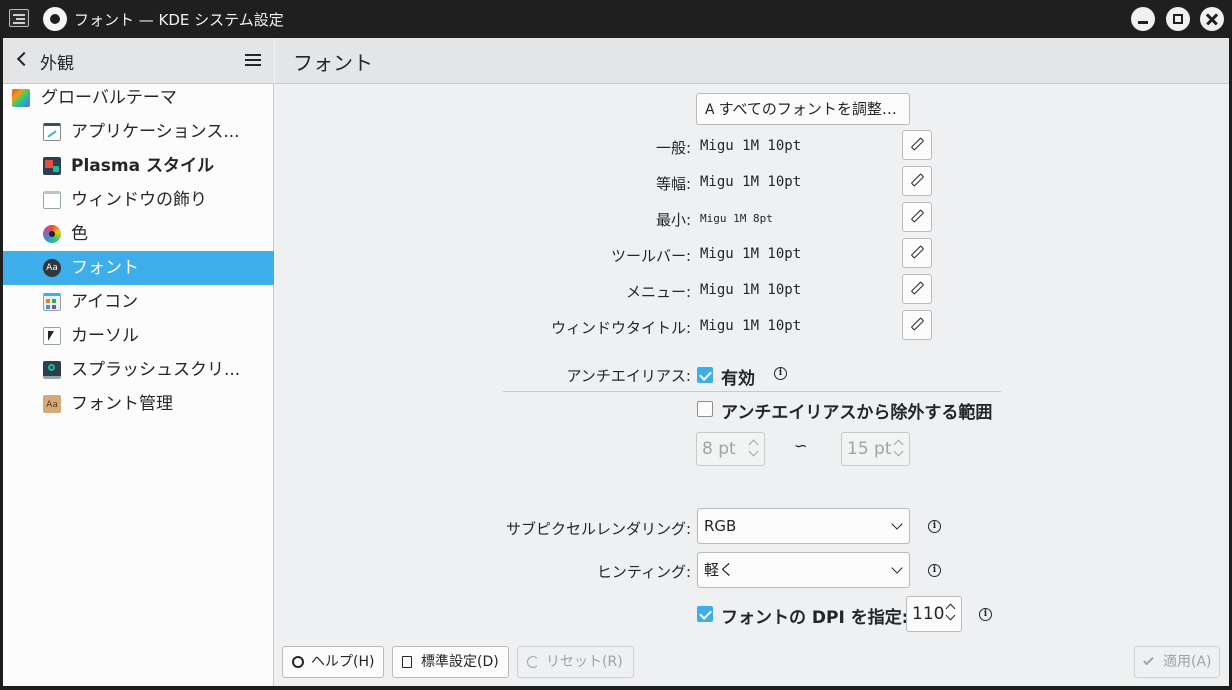  What do you see at coordinates (333, 63) in the screenshot?
I see `page-title: フォント` at bounding box center [333, 63].